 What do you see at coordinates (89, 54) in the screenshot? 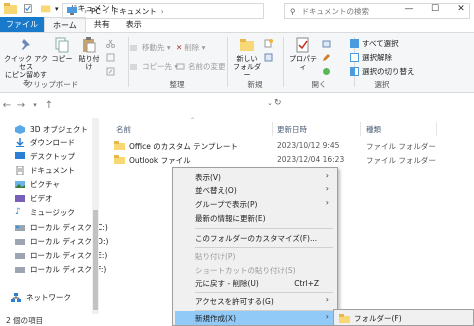
I see `paste-button: 貼り付け` at bounding box center [89, 54].